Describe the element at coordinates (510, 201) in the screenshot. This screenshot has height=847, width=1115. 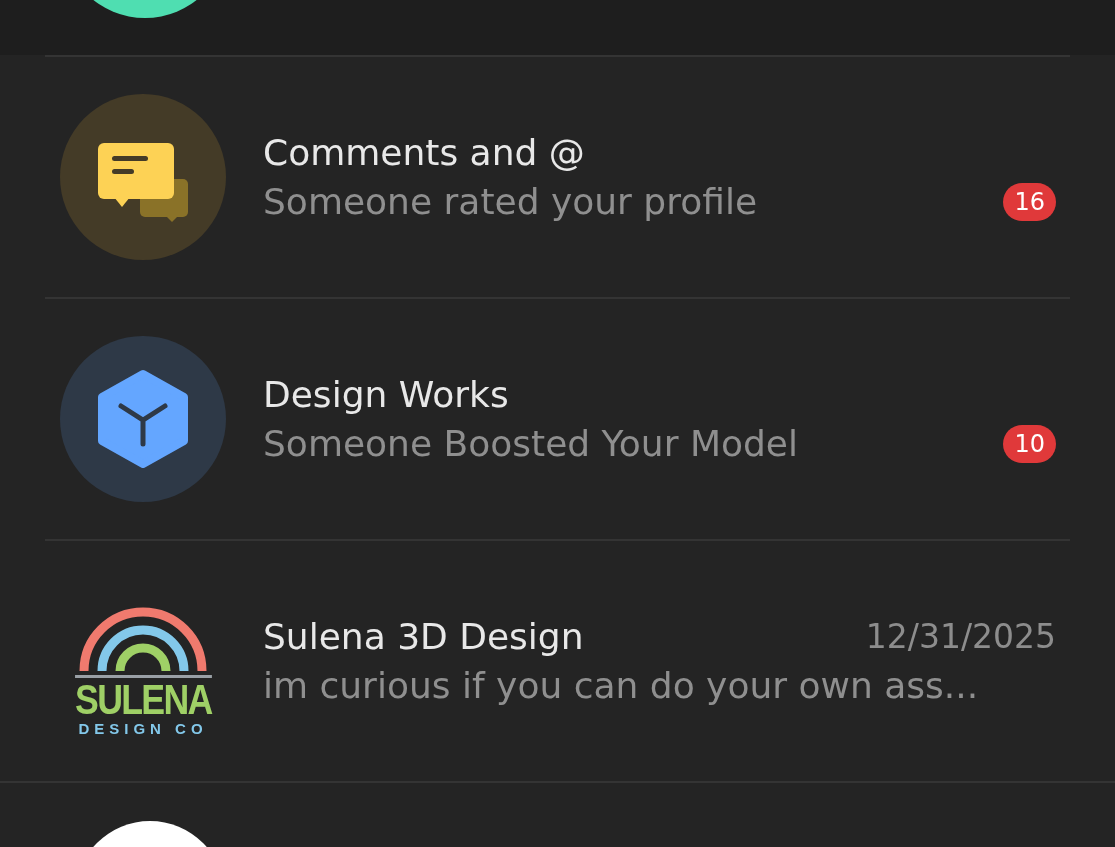
I see `message-preview: Someone rated your profile` at that location.